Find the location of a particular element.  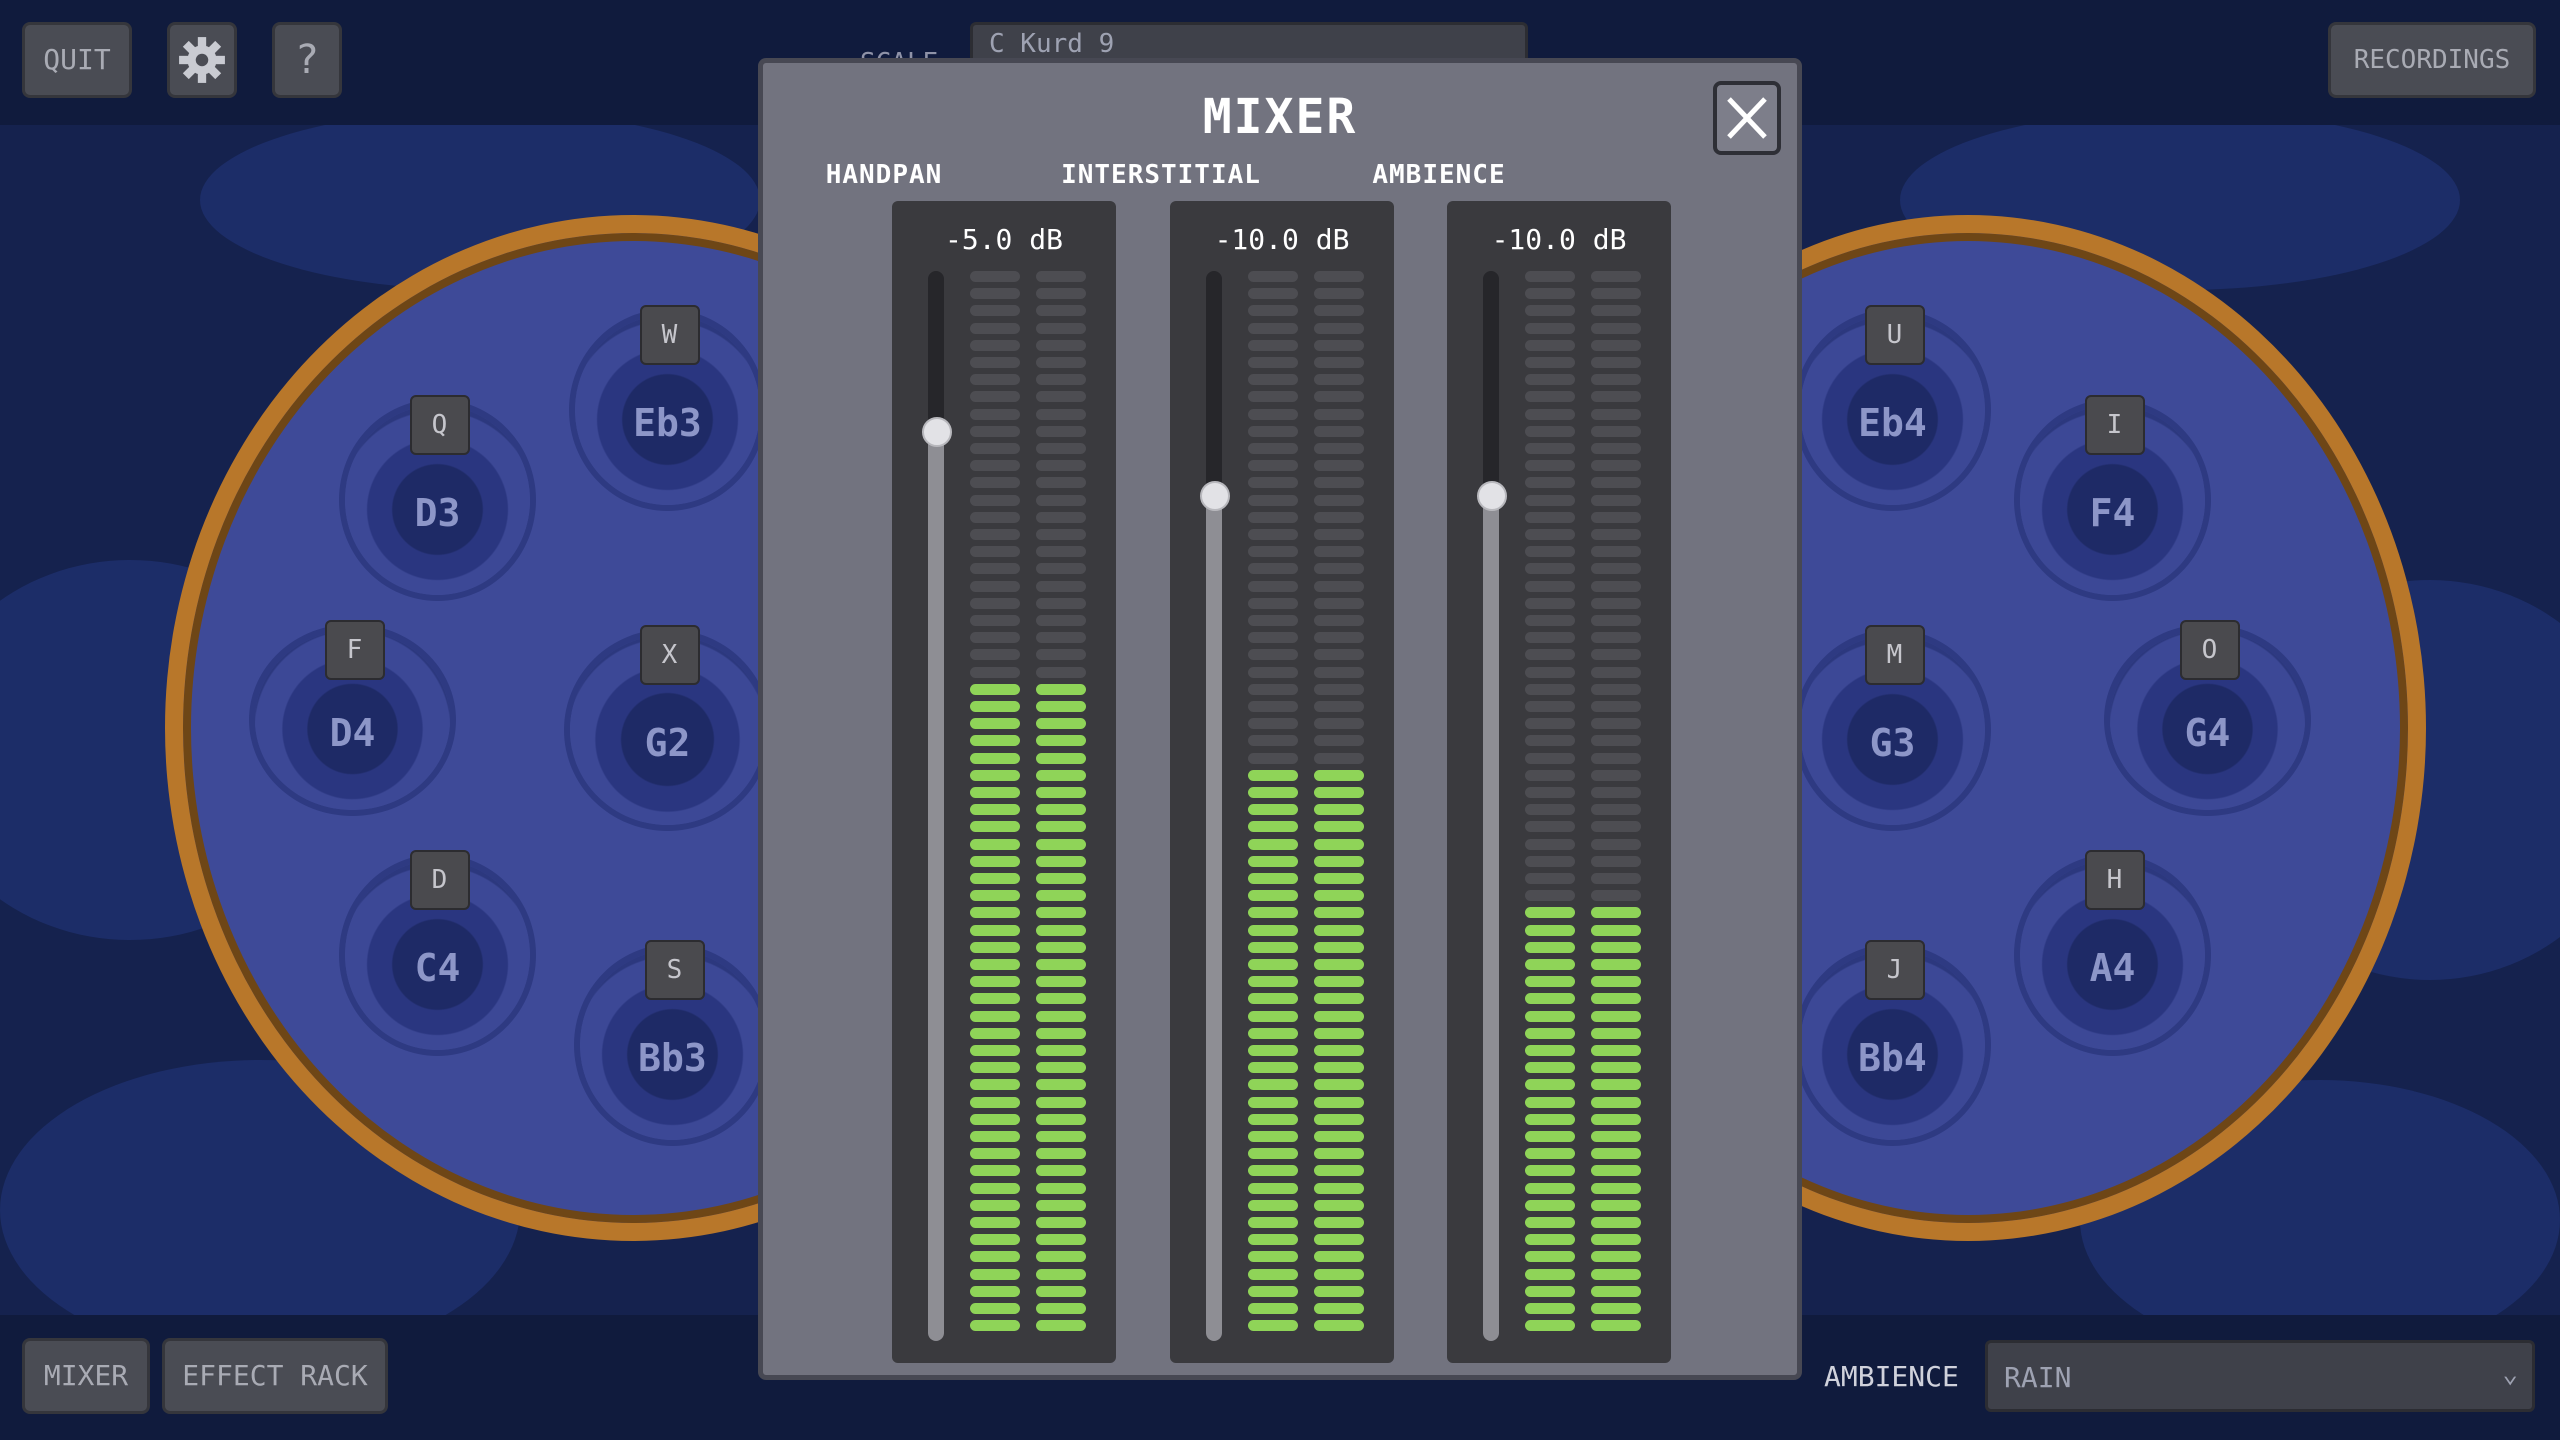

level-meter-right is located at coordinates (1616, 805).